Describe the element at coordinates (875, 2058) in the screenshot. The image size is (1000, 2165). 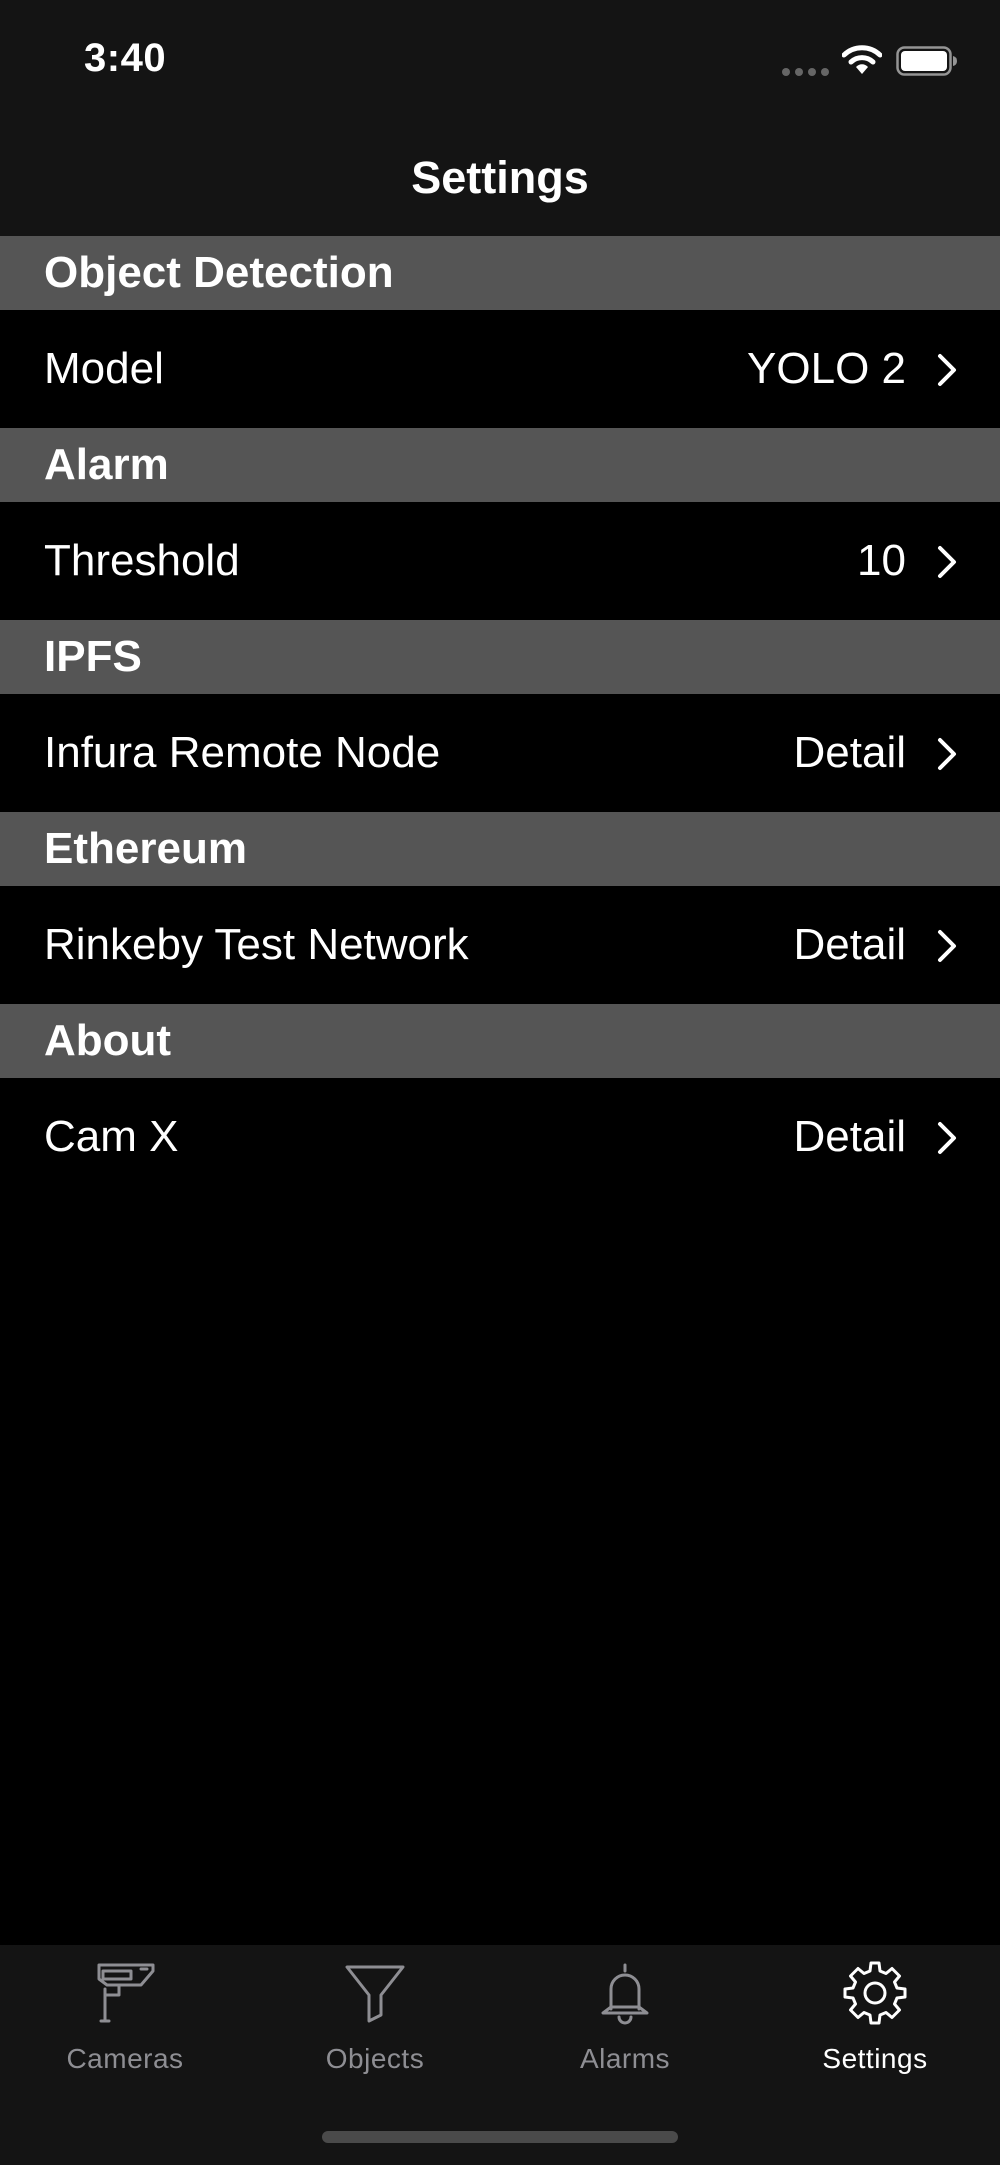
I see `tab-label: Settings` at that location.